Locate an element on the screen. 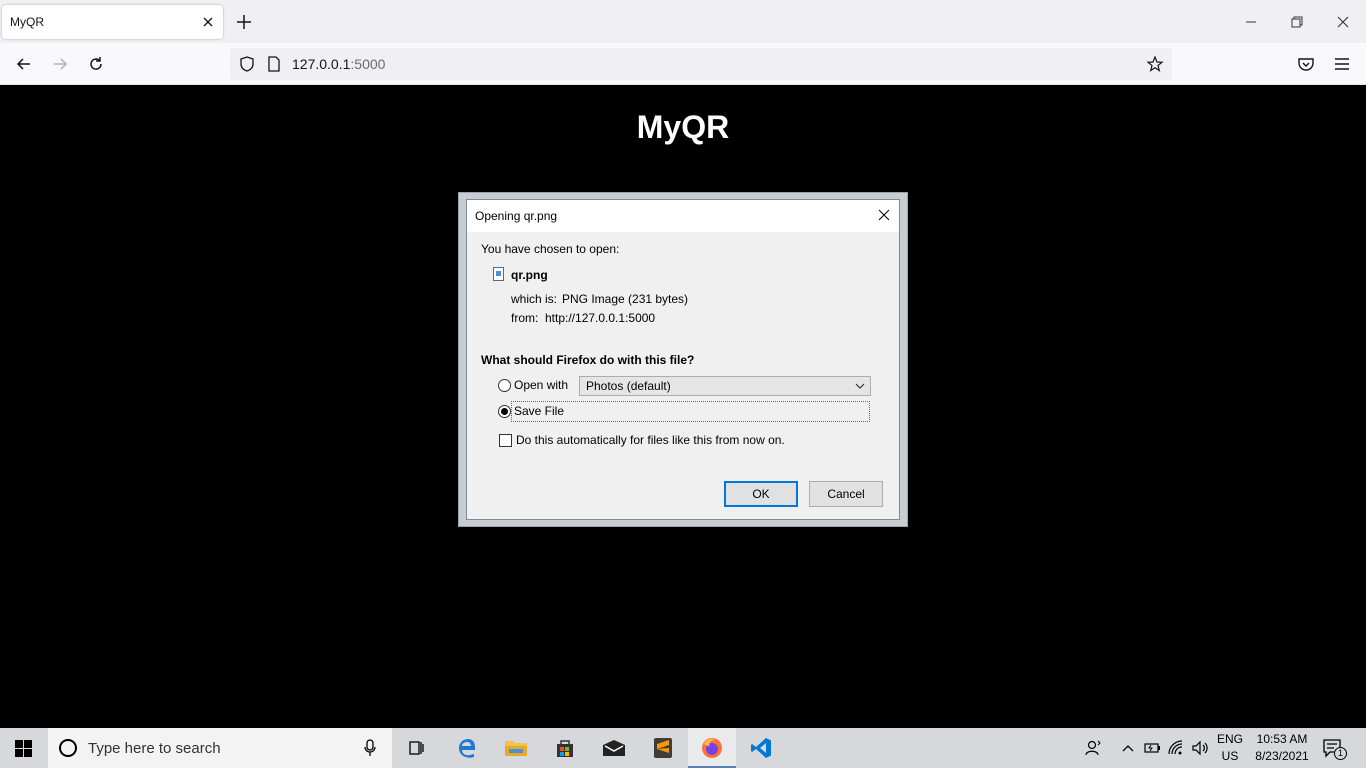  browser-tab: MyQR is located at coordinates (112, 22).